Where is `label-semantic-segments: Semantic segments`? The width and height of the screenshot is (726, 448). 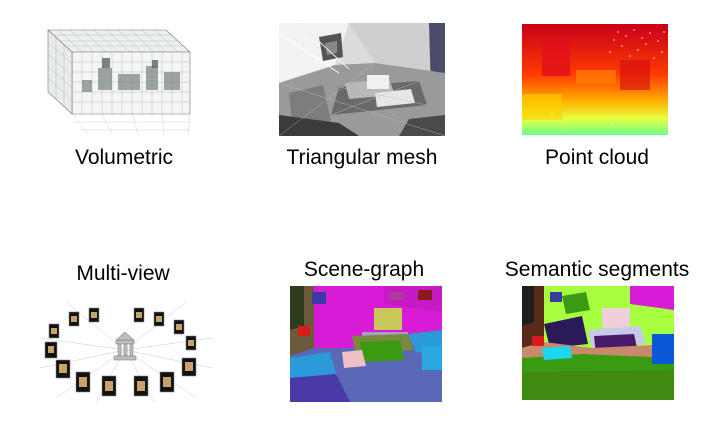
label-semantic-segments: Semantic segments is located at coordinates (597, 269).